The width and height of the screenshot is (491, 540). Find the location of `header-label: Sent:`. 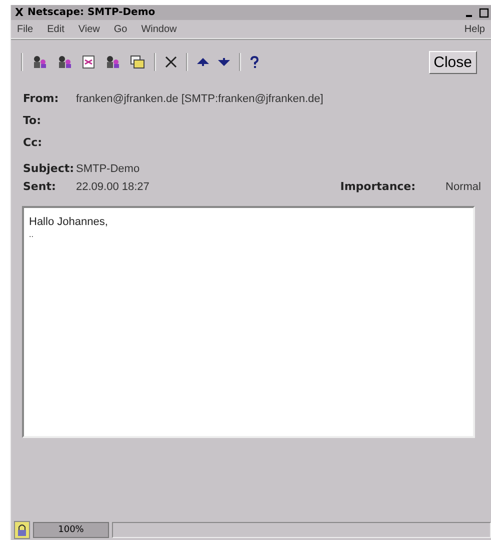

header-label: Sent: is located at coordinates (40, 186).